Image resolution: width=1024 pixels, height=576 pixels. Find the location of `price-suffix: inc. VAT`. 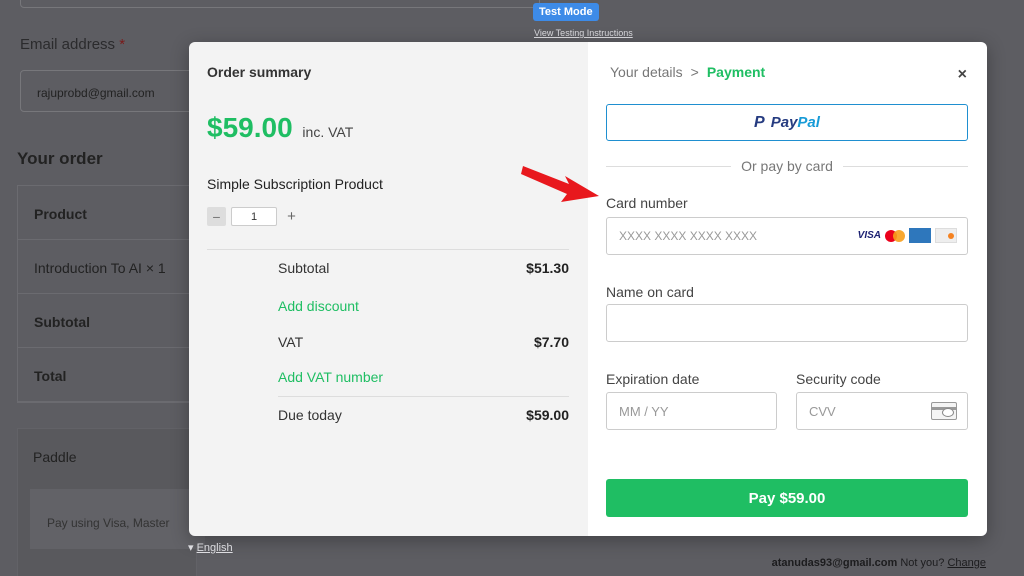

price-suffix: inc. VAT is located at coordinates (328, 132).